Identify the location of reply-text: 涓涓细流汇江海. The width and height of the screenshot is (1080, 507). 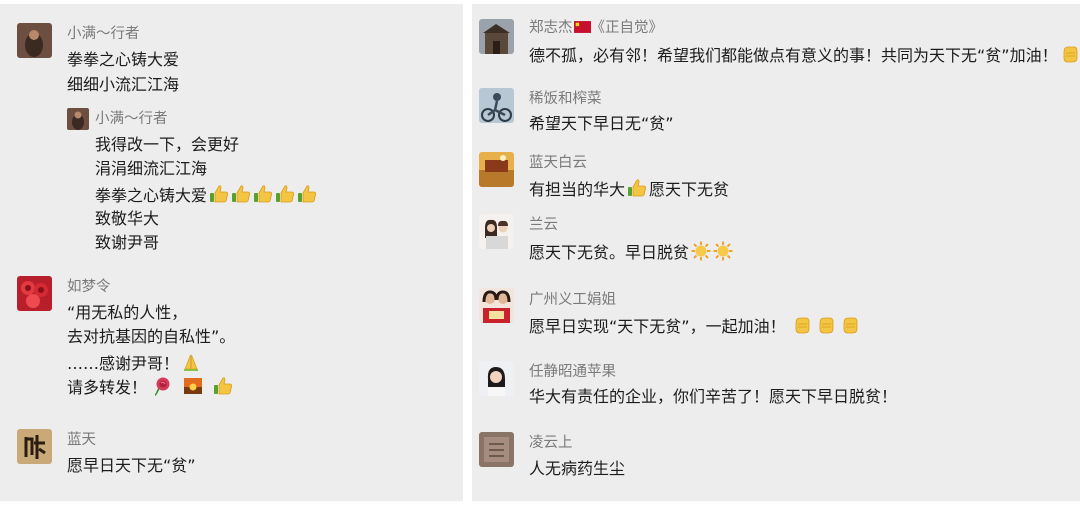
(151, 168).